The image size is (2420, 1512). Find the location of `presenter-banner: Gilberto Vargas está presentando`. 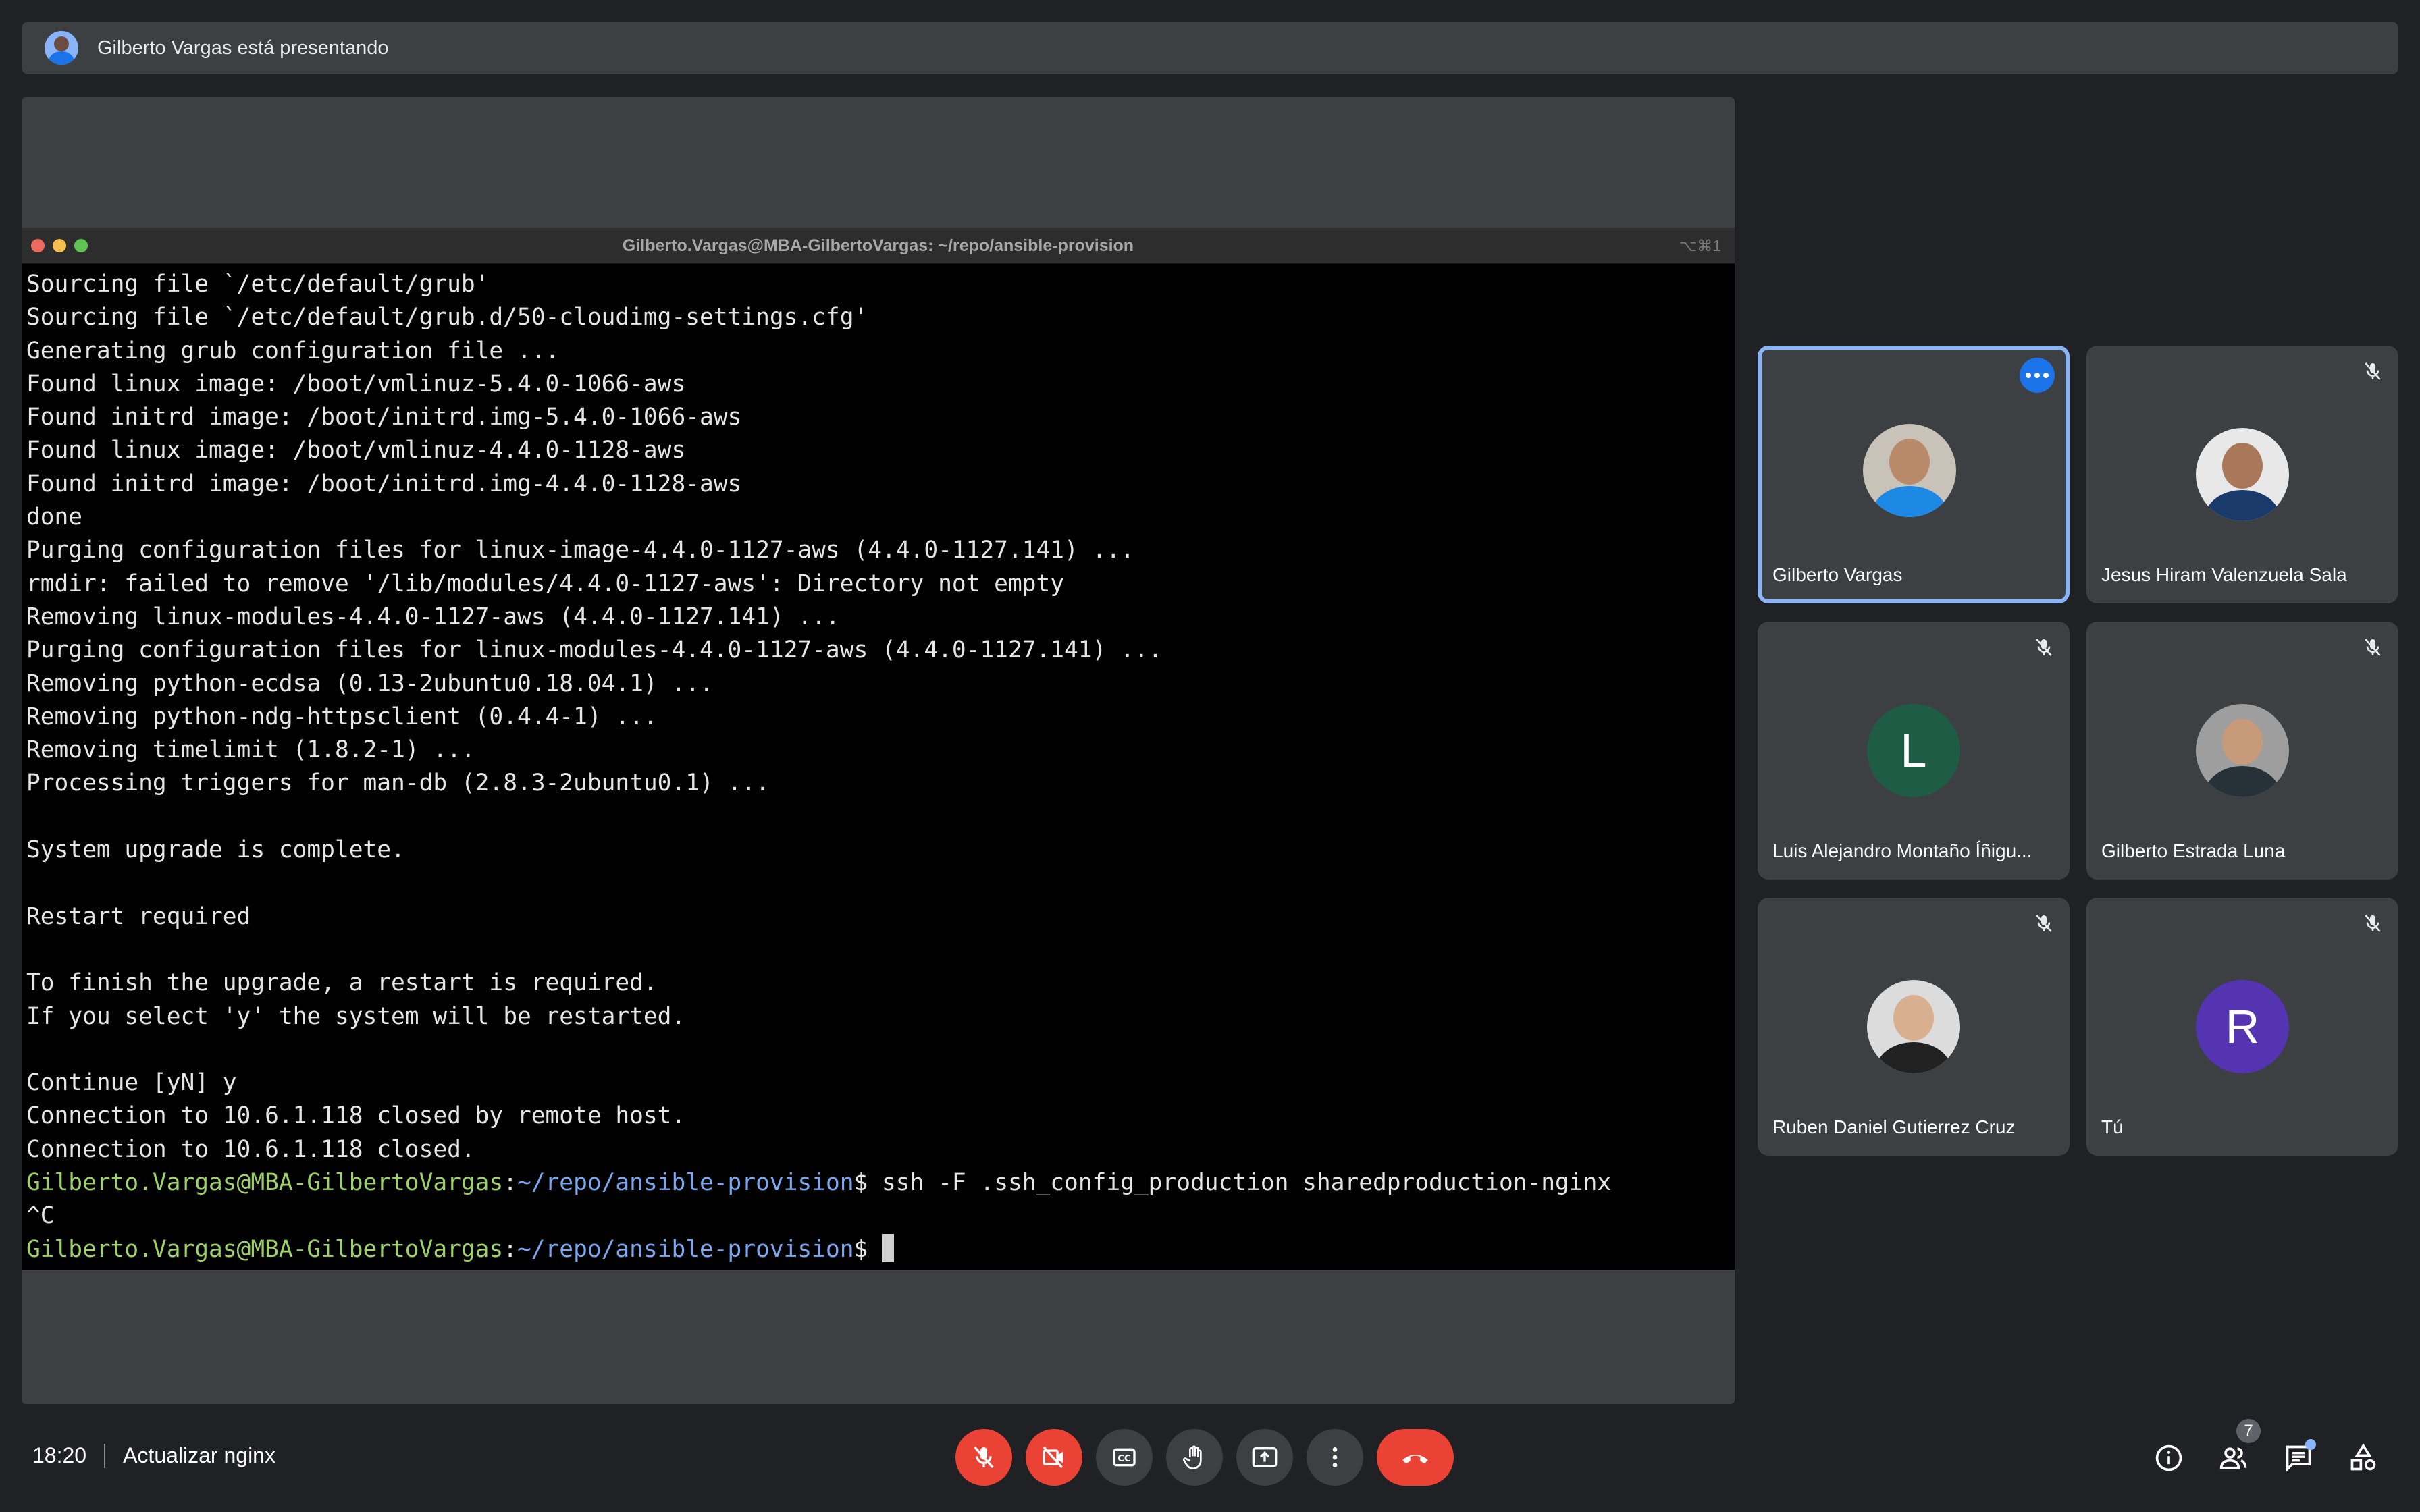

presenter-banner: Gilberto Vargas está presentando is located at coordinates (1210, 48).